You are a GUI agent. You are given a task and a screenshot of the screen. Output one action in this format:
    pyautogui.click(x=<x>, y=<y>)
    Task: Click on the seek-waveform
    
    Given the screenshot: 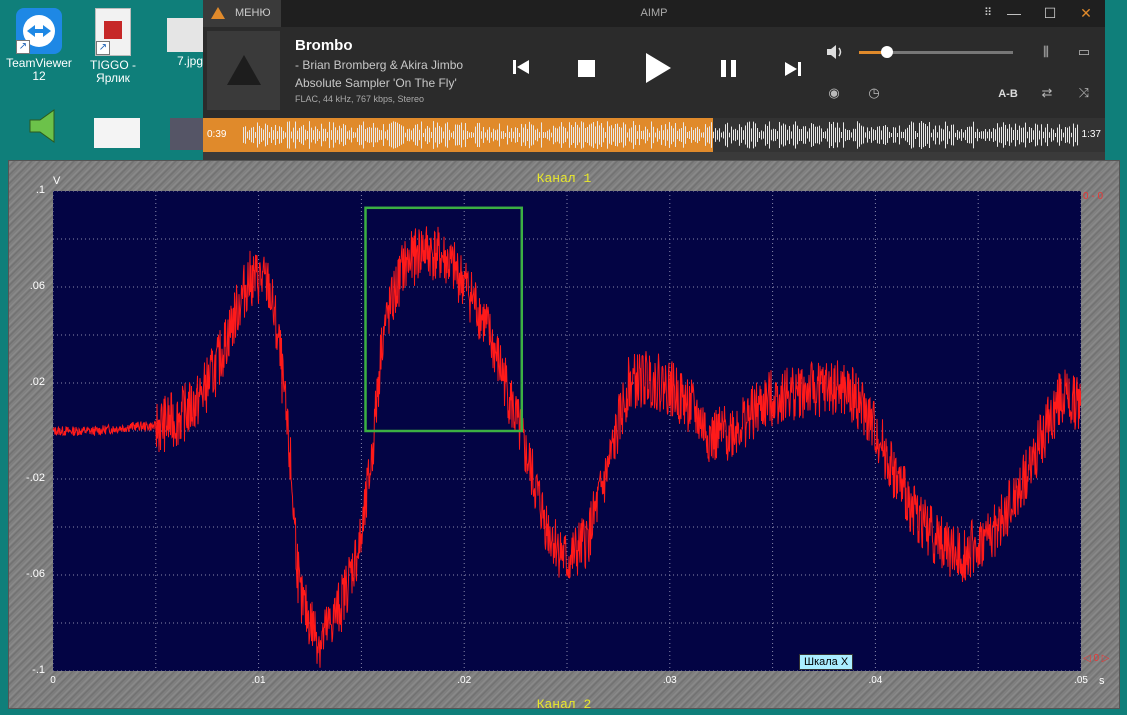 What is the action you would take?
    pyautogui.click(x=654, y=135)
    